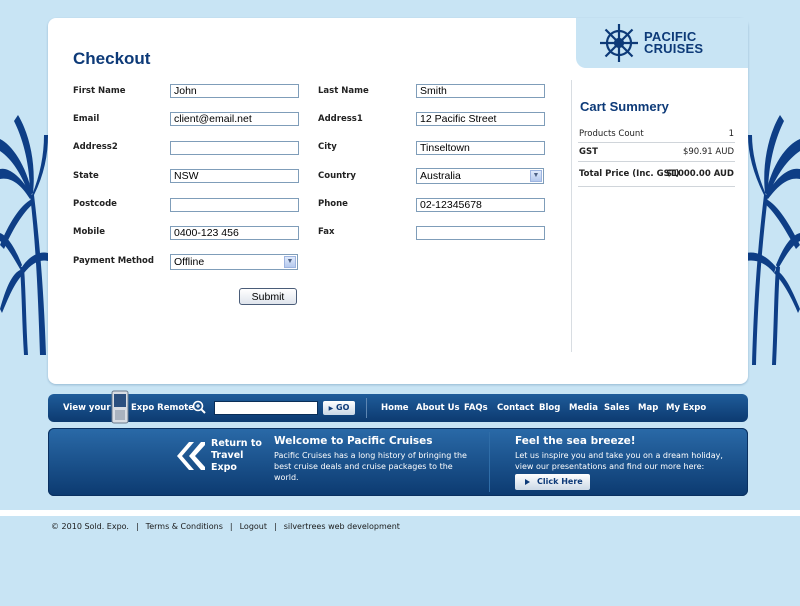  Describe the element at coordinates (268, 296) in the screenshot. I see `submit-button: Submit` at that location.